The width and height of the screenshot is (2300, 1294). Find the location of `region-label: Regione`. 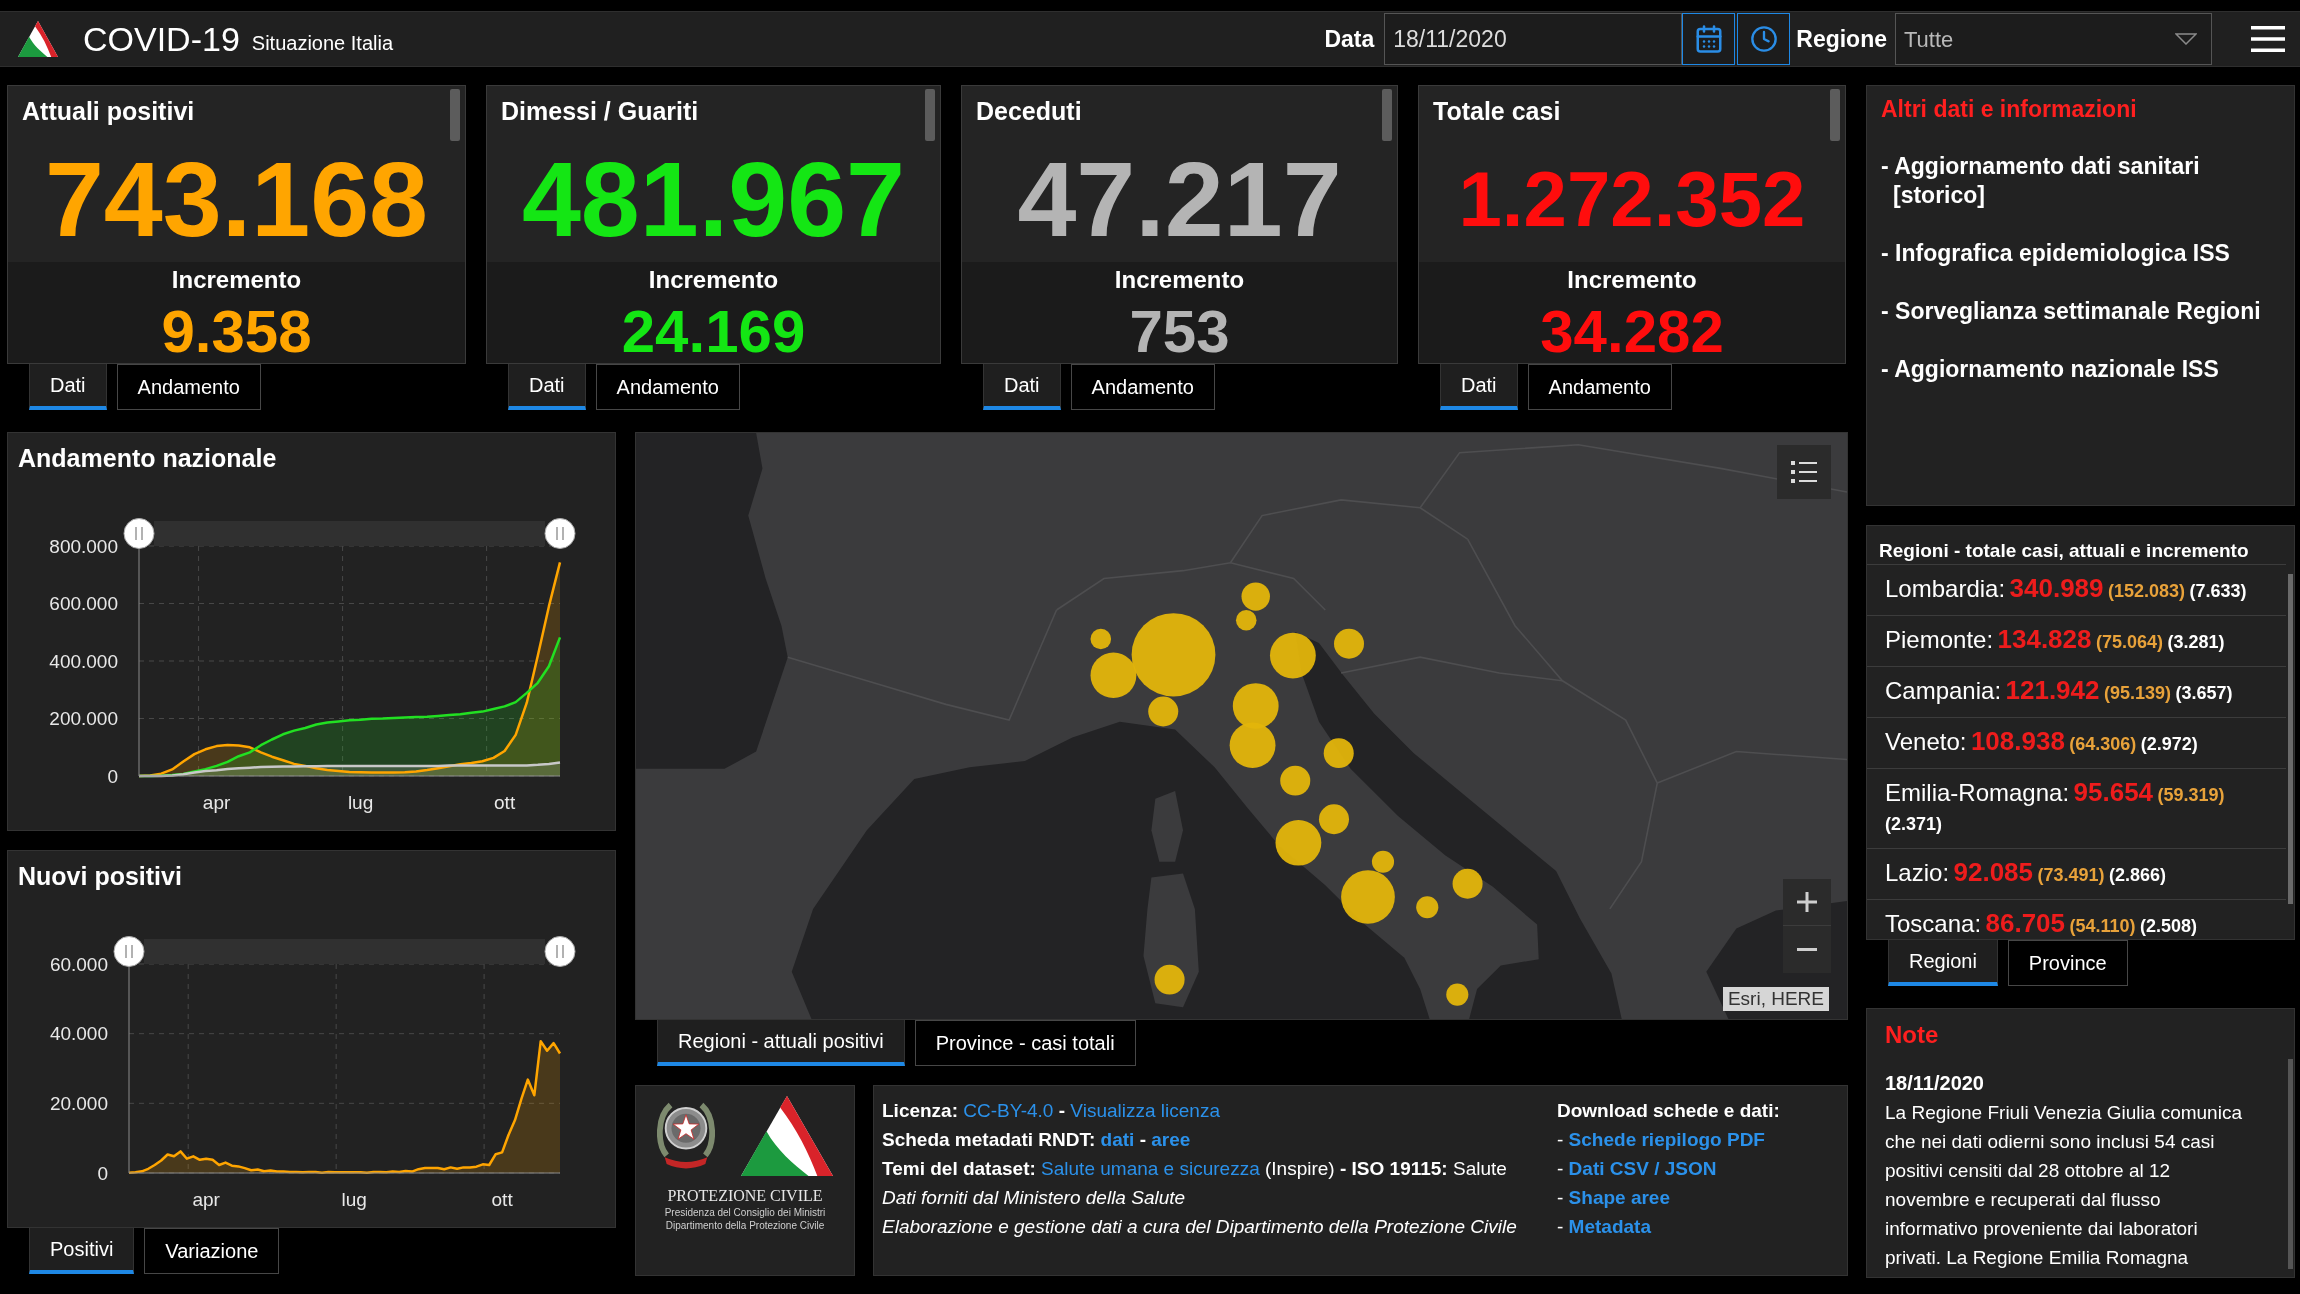

region-label: Regione is located at coordinates (1841, 39).